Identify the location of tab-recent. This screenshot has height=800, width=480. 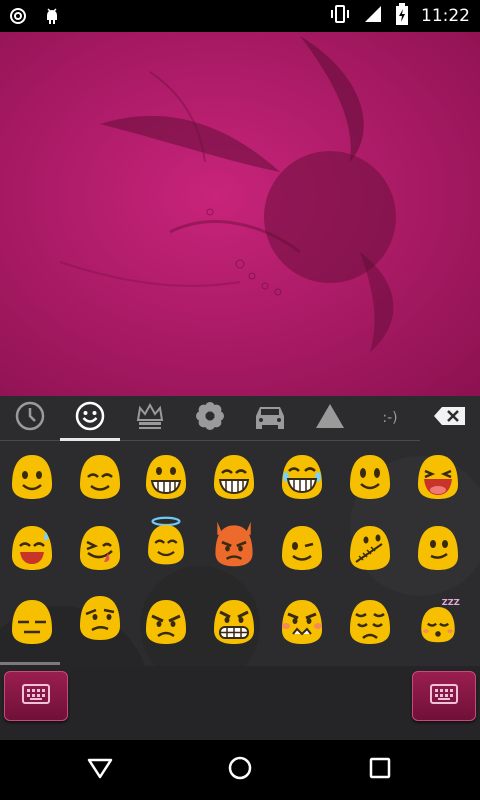
(30, 418).